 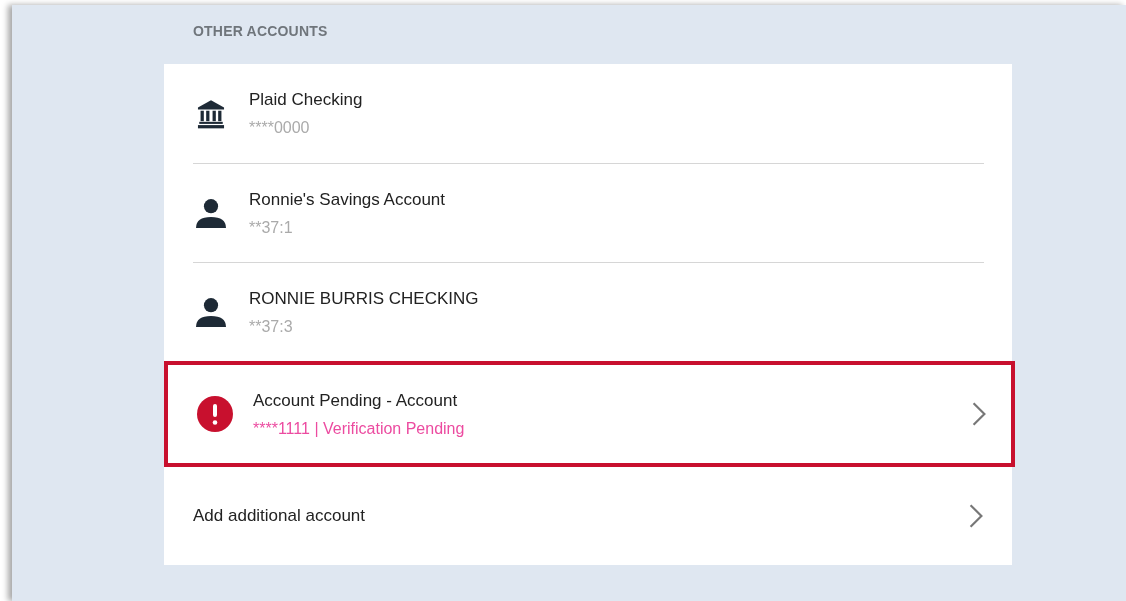 What do you see at coordinates (588, 113) in the screenshot?
I see `account-row: Plaid Checking ****0000` at bounding box center [588, 113].